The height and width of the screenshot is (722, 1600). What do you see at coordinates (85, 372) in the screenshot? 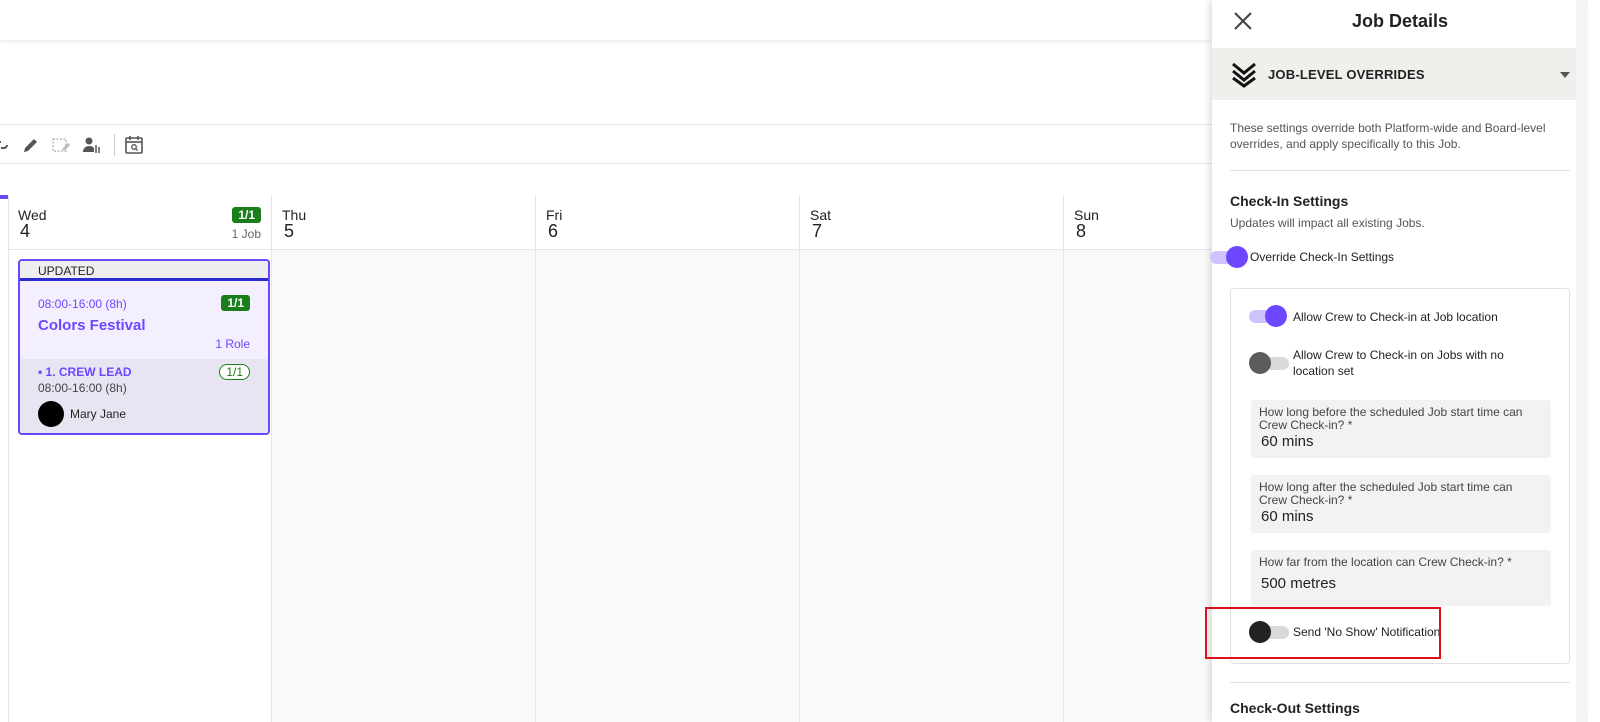
I see `role-title: • 1. CREW LEAD` at bounding box center [85, 372].